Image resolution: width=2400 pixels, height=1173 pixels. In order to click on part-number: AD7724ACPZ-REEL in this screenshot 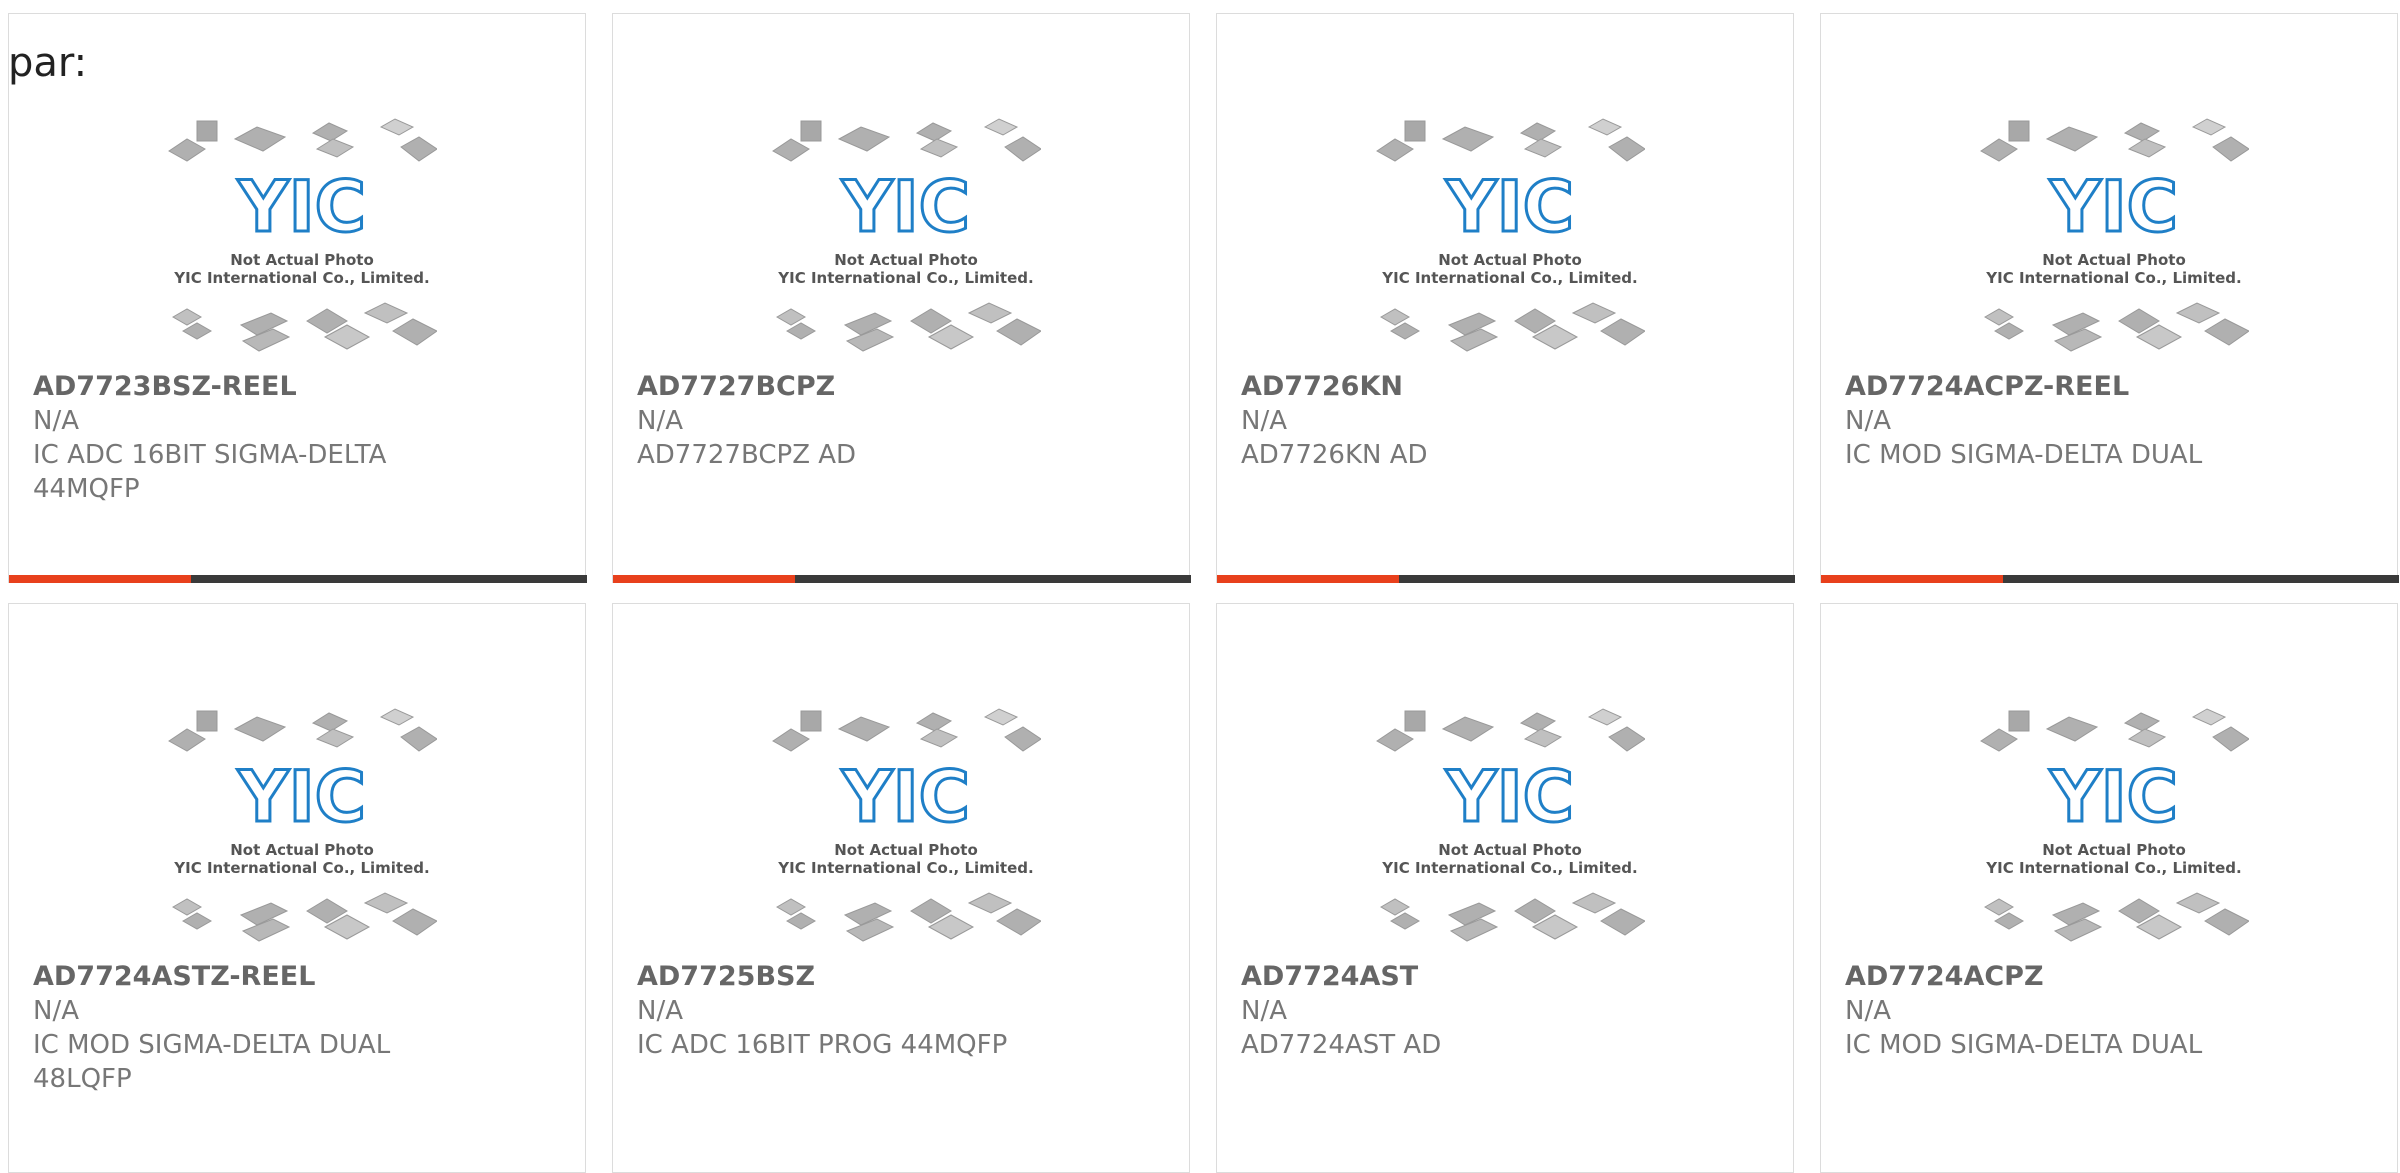, I will do `click(2105, 387)`.